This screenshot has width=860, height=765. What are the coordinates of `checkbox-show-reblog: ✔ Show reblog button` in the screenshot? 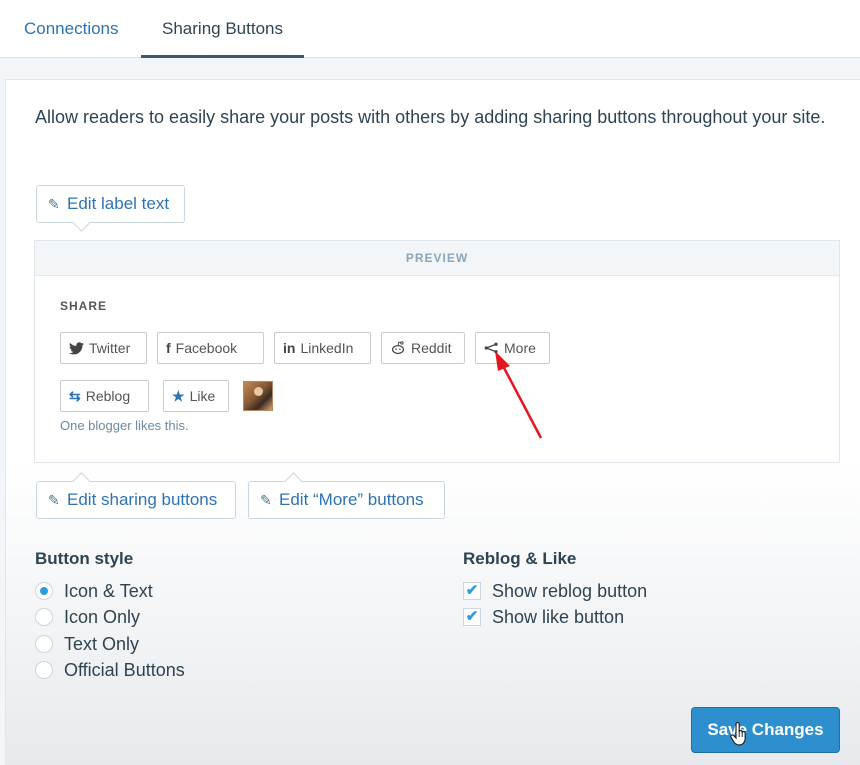 It's located at (555, 591).